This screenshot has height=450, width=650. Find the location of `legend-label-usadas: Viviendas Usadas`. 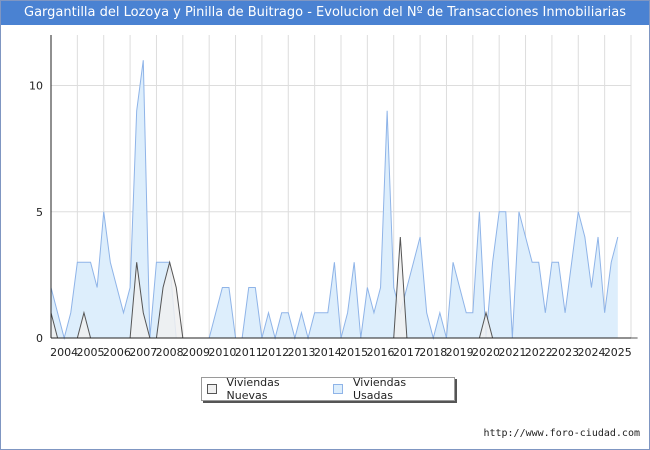

legend-label-usadas: Viviendas Usadas is located at coordinates (379, 389).